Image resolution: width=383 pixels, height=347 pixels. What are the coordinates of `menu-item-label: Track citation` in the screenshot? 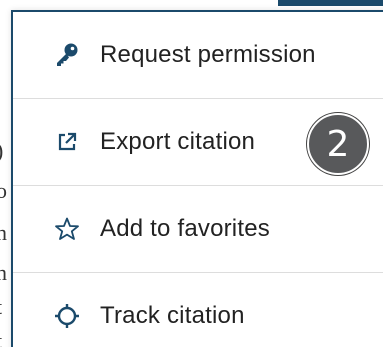 It's located at (172, 315).